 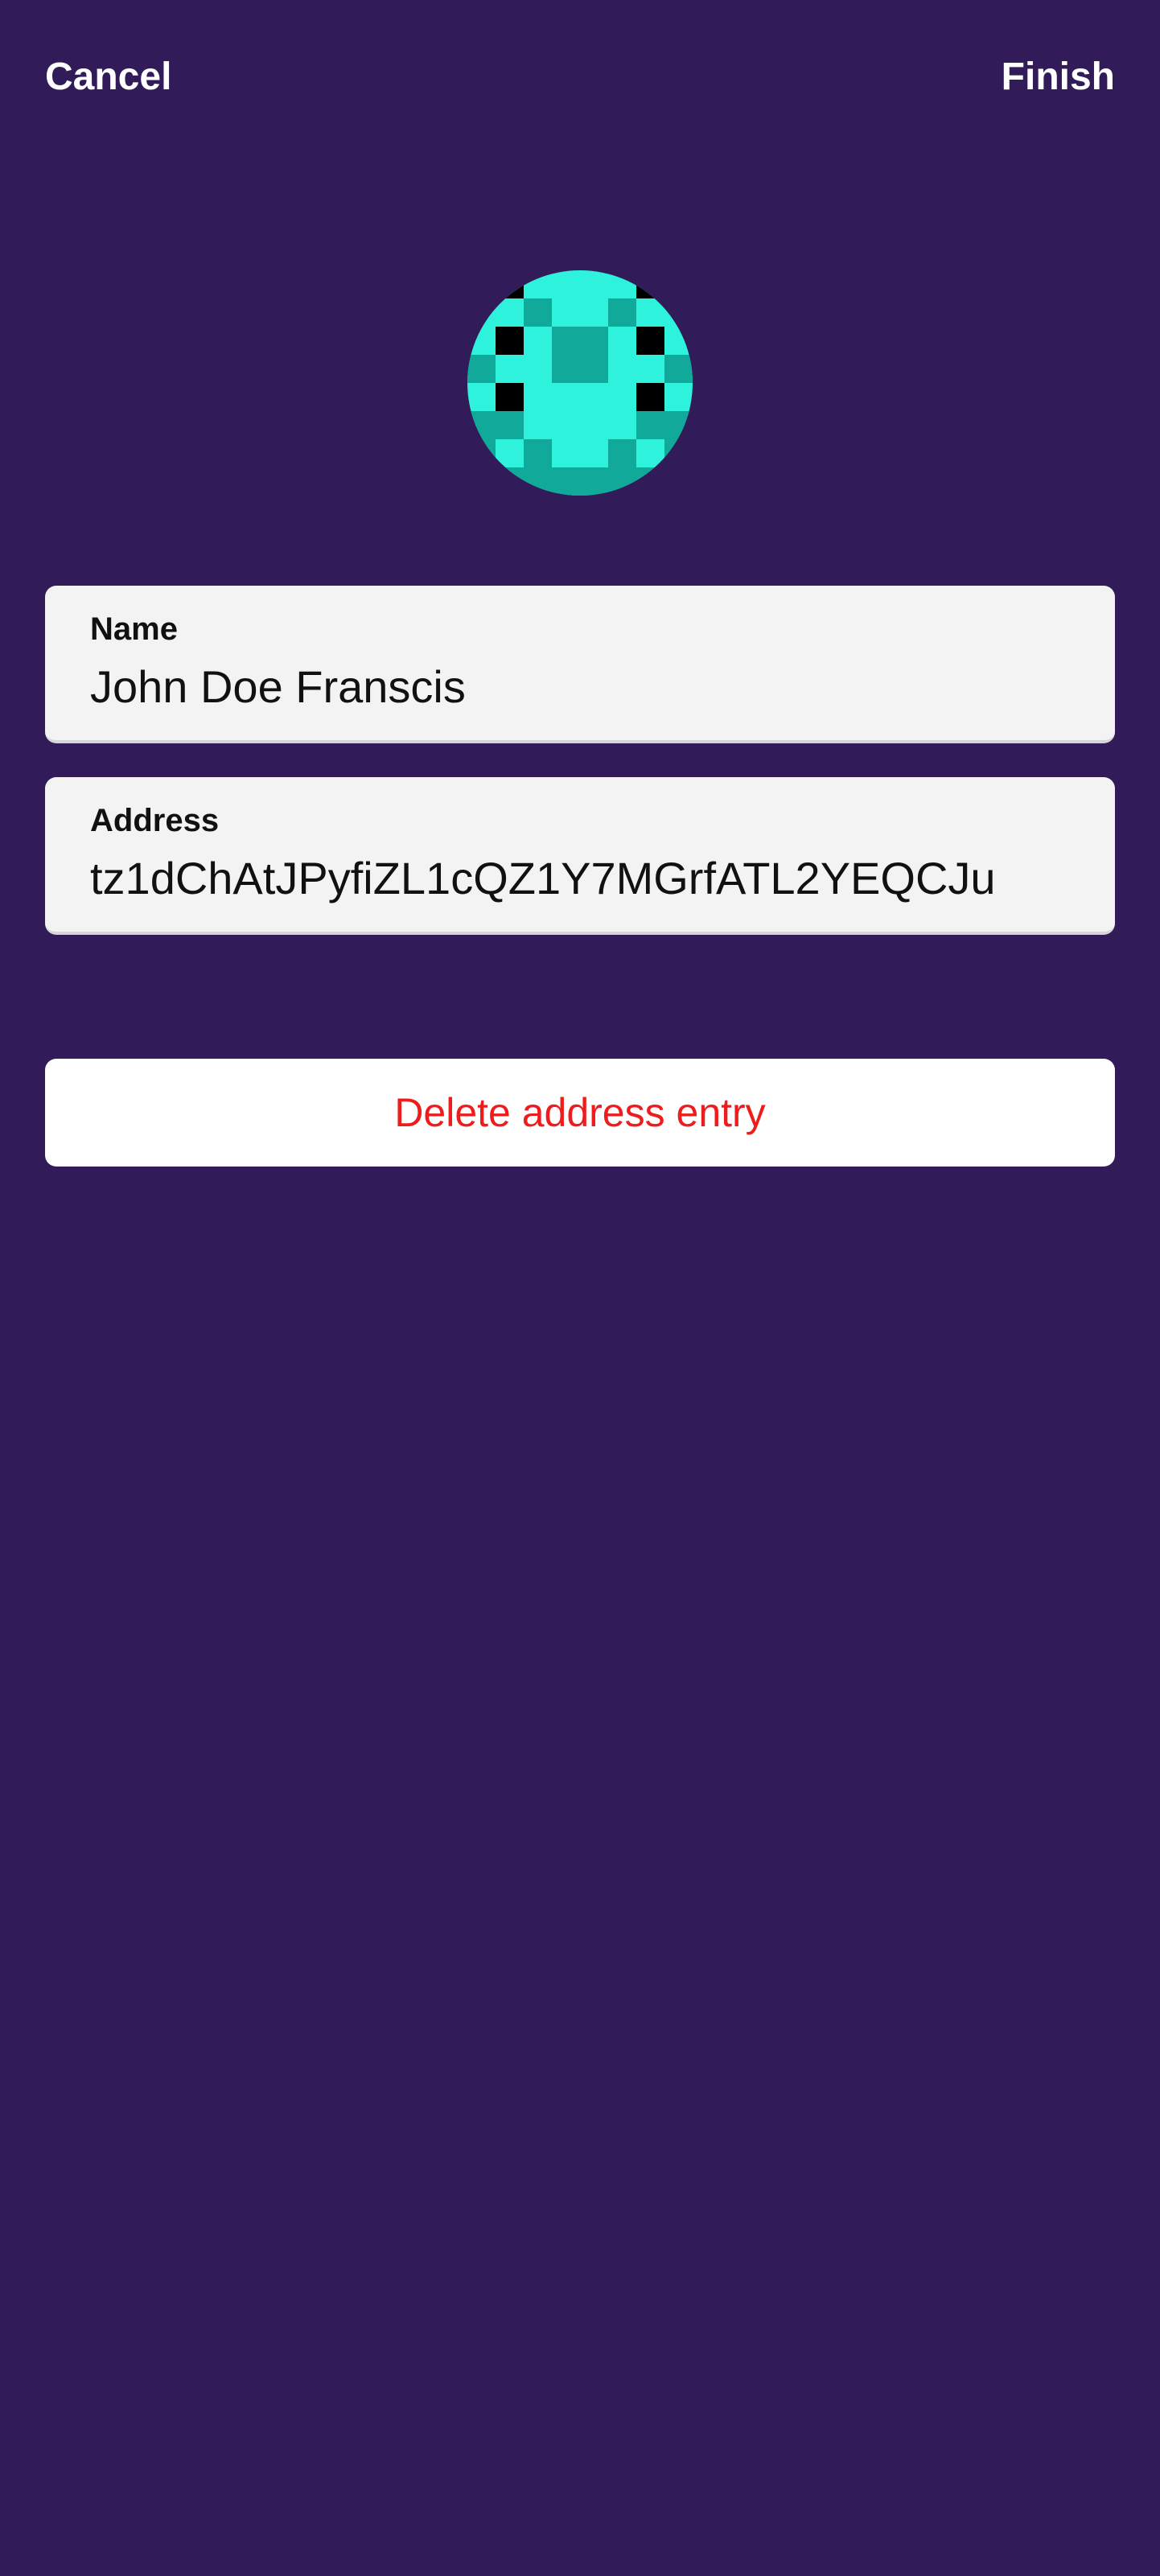 I want to click on identicon-avatar-icon, so click(x=580, y=383).